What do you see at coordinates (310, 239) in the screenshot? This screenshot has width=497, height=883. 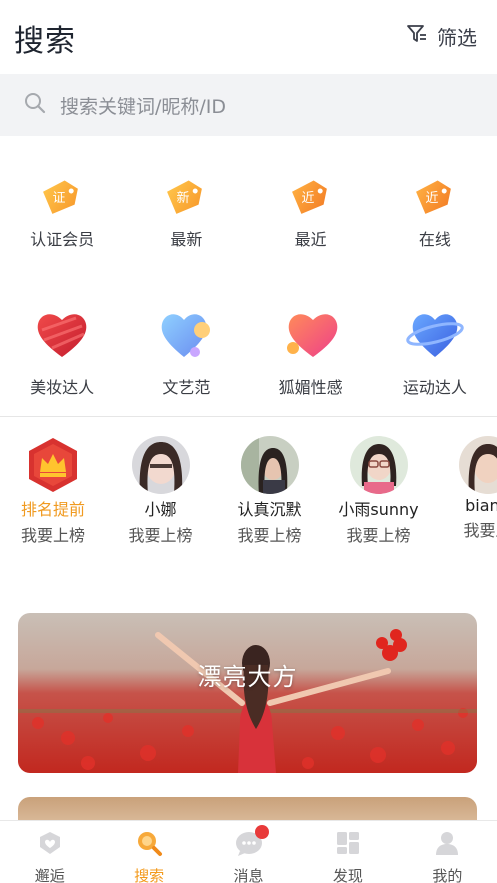 I see `category-label: 最近` at bounding box center [310, 239].